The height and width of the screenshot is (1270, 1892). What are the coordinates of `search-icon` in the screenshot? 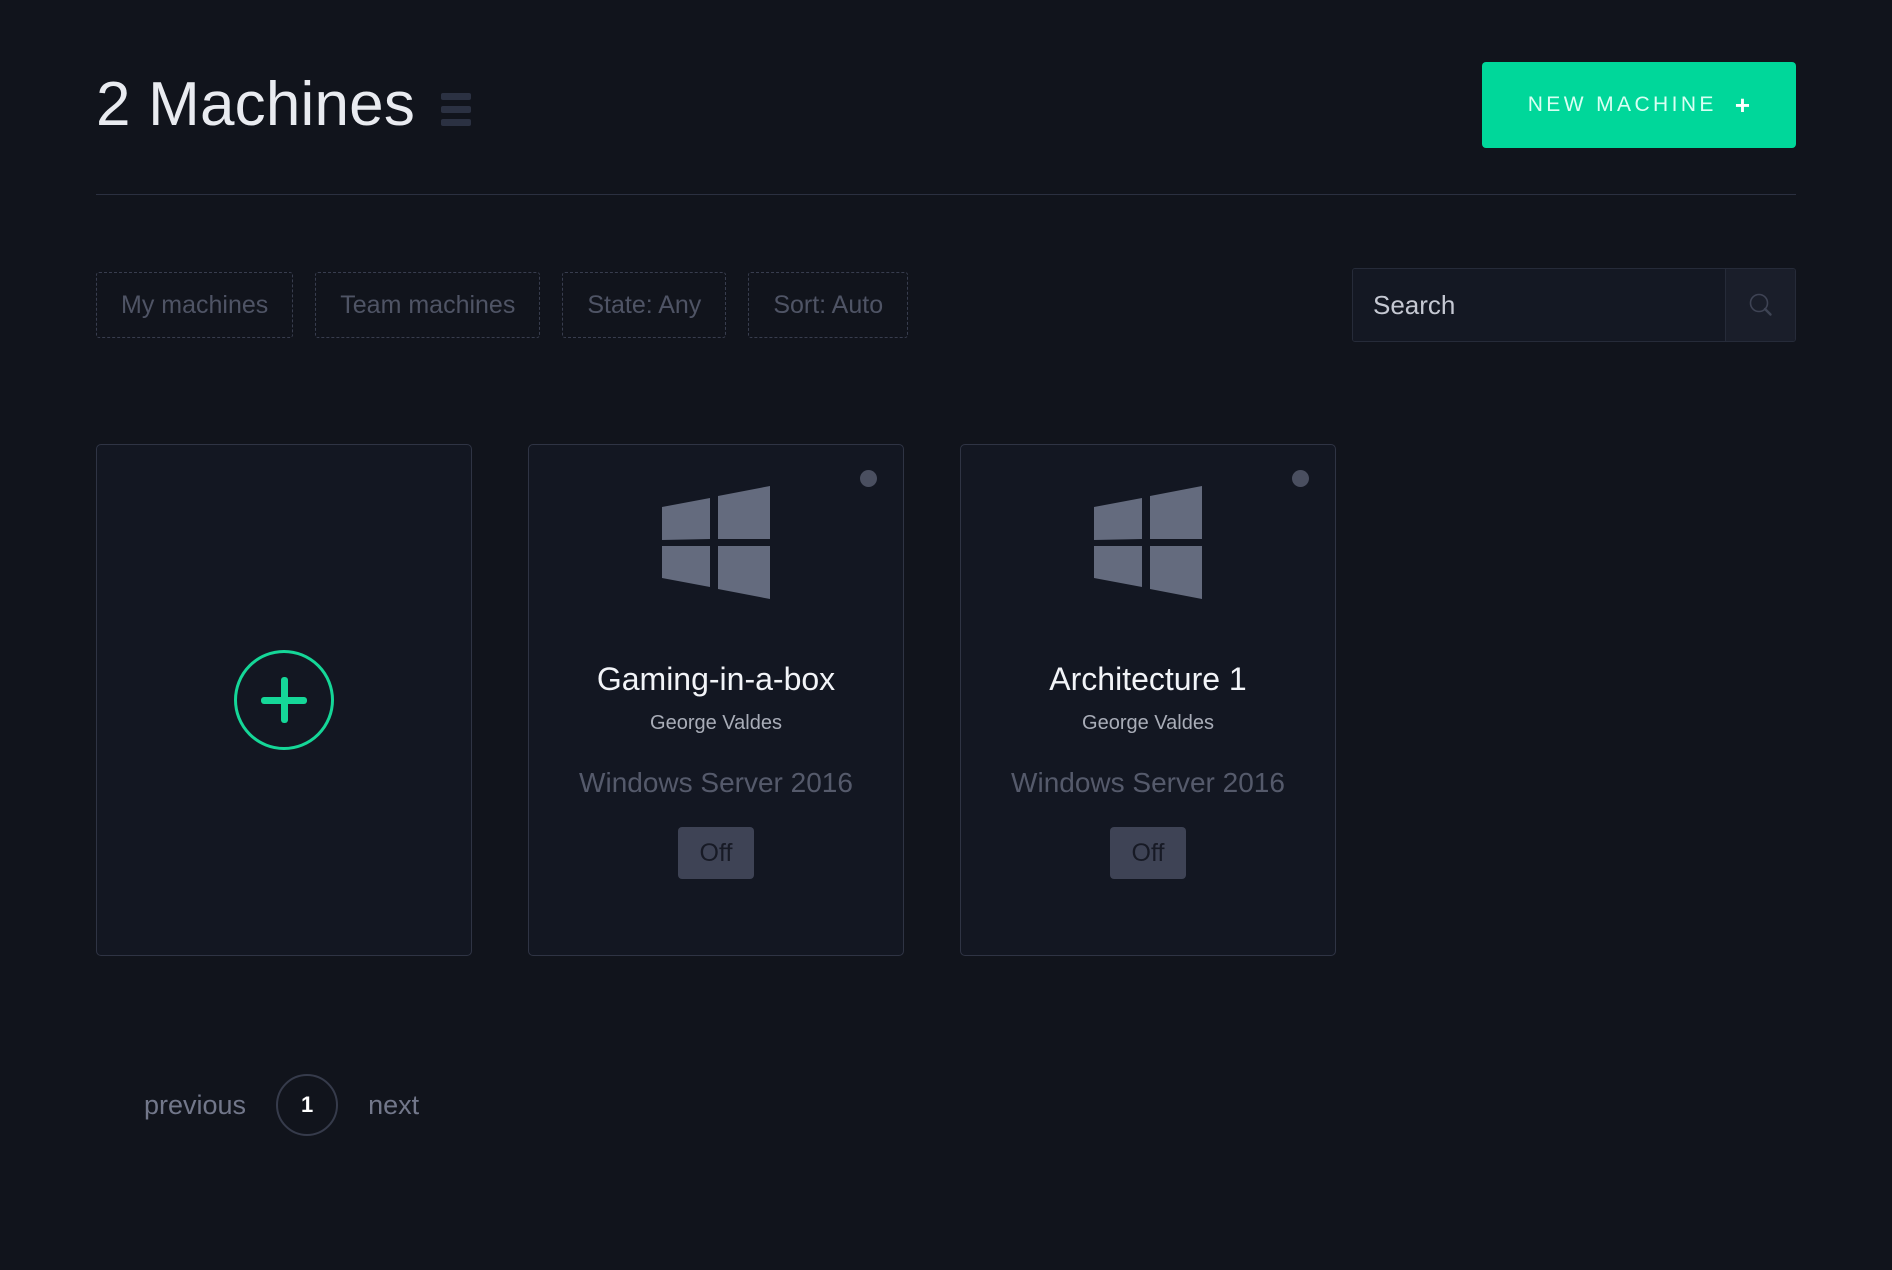 It's located at (1760, 304).